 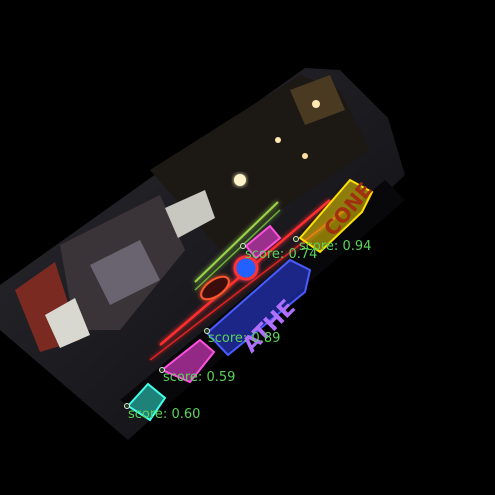 What do you see at coordinates (199, 377) in the screenshot?
I see `detection-score-label: score: 0.59` at bounding box center [199, 377].